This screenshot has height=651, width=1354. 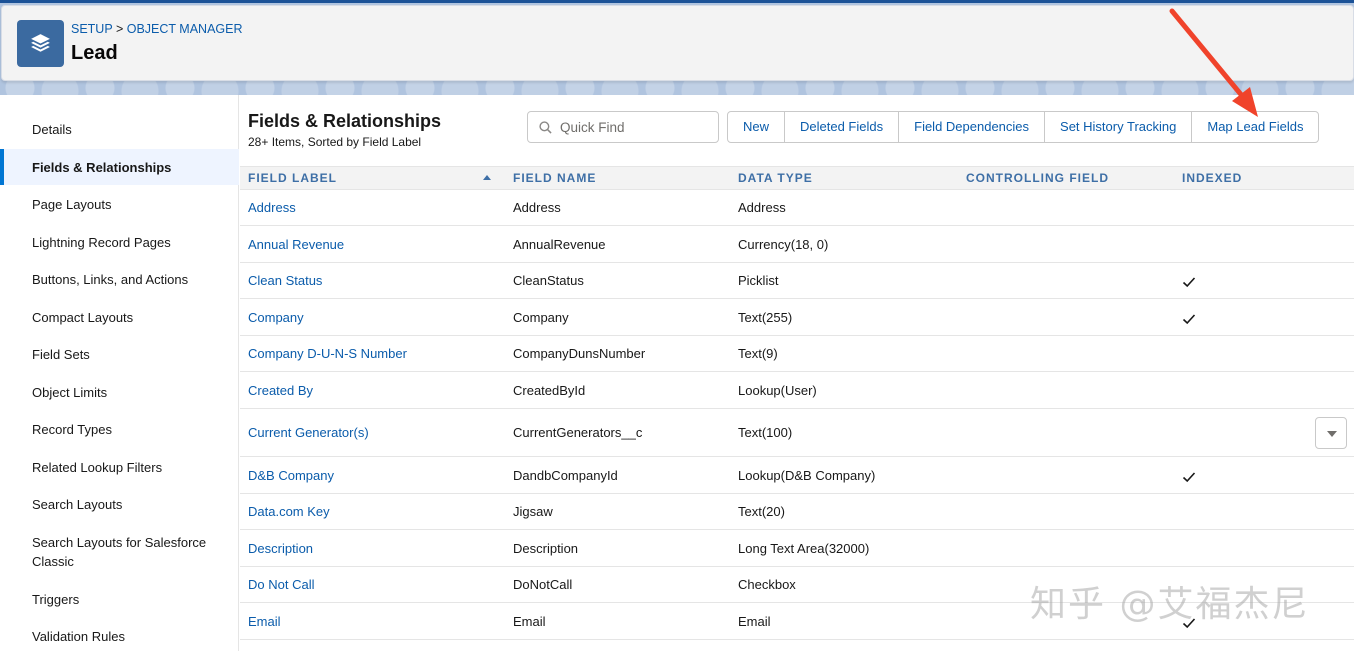 I want to click on field-label-link: Description, so click(x=280, y=548).